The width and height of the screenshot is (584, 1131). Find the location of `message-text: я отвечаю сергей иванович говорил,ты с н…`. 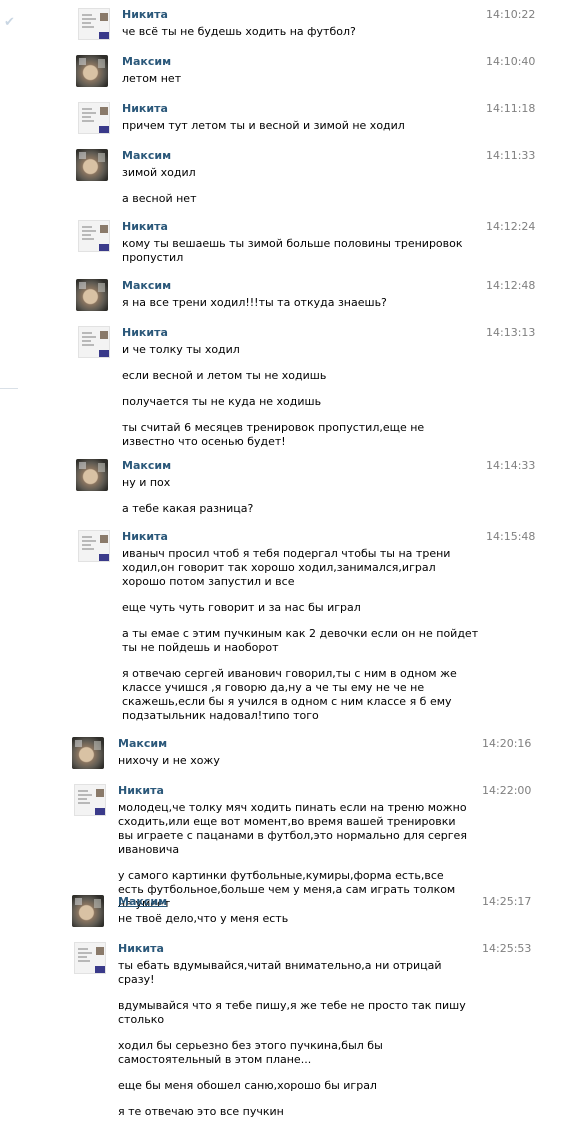

message-text: я отвечаю сергей иванович говорил,ты с н… is located at coordinates (289, 694).